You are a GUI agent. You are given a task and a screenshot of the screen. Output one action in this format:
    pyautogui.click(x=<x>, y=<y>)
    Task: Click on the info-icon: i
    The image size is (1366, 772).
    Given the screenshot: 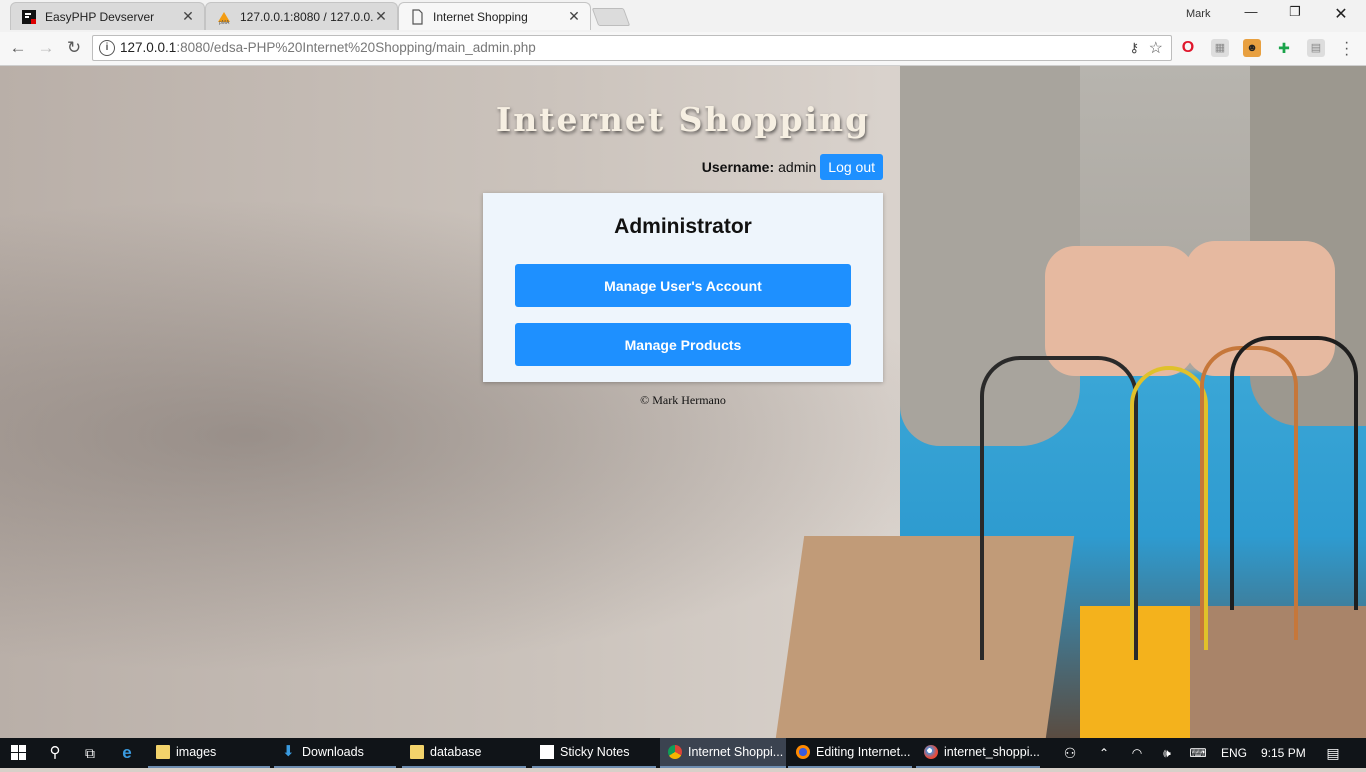 What is the action you would take?
    pyautogui.click(x=107, y=48)
    